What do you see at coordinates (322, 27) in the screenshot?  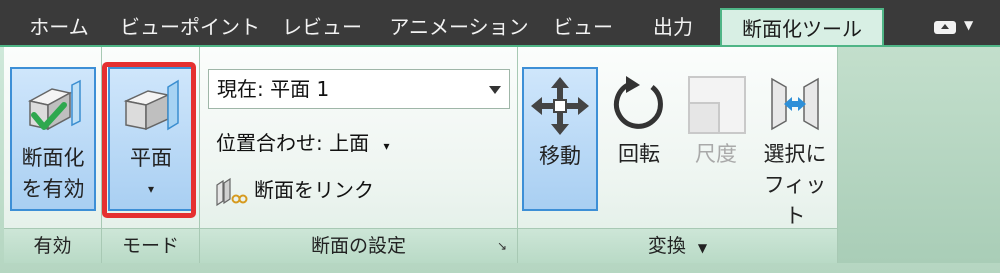 I see `tab-review: レビュー` at bounding box center [322, 27].